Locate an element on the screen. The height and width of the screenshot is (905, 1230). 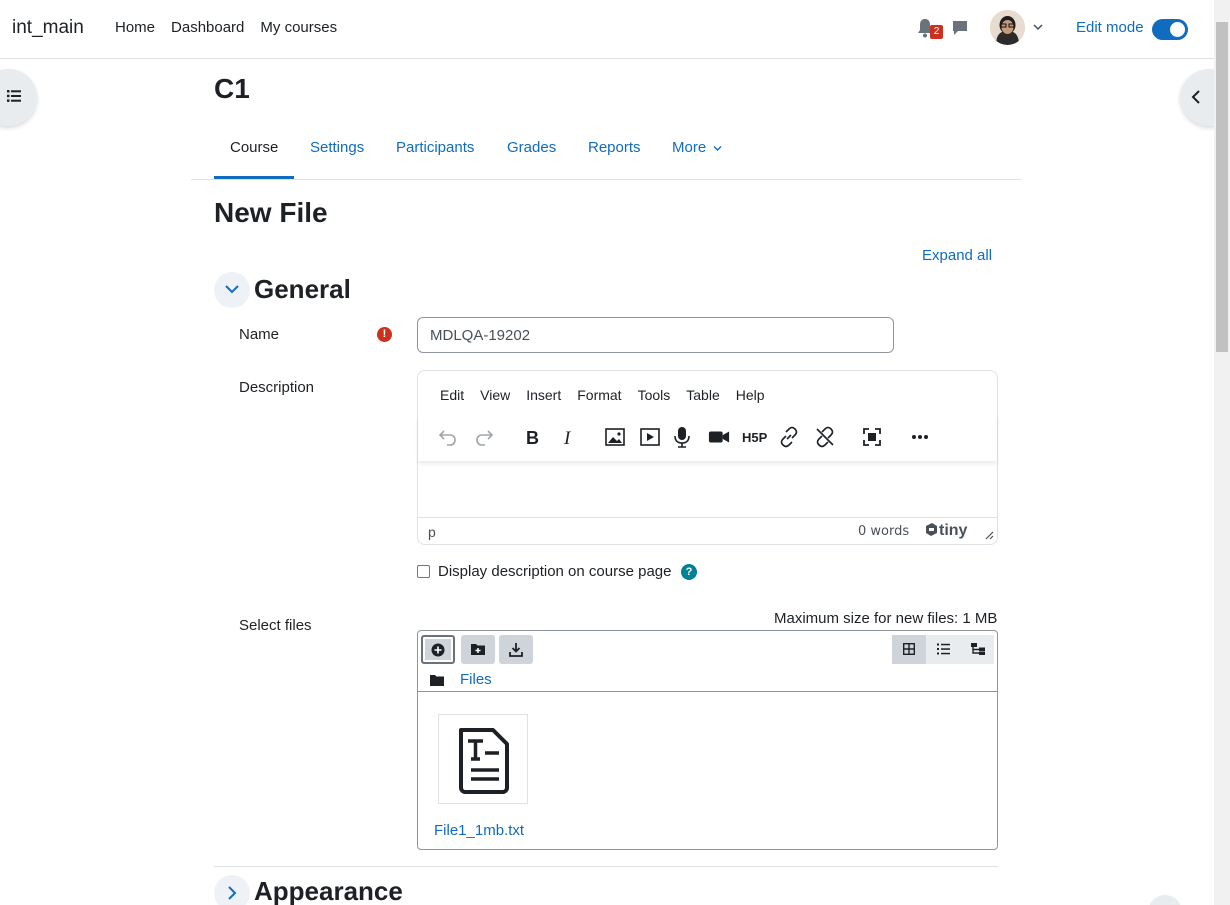
menu-edit: Edit is located at coordinates (452, 395).